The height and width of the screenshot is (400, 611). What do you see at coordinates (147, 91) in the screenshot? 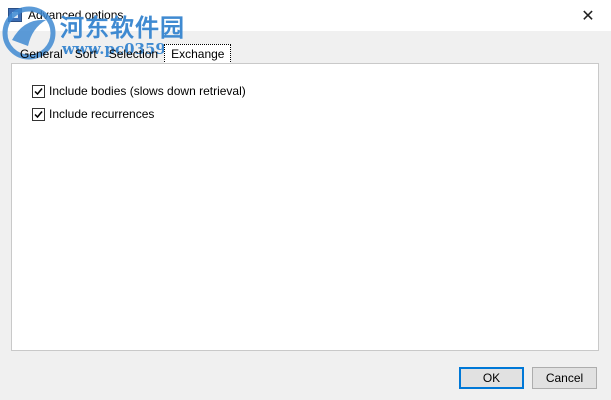
I see `include-bodies-label: Include bodies (slows down retrieval)` at bounding box center [147, 91].